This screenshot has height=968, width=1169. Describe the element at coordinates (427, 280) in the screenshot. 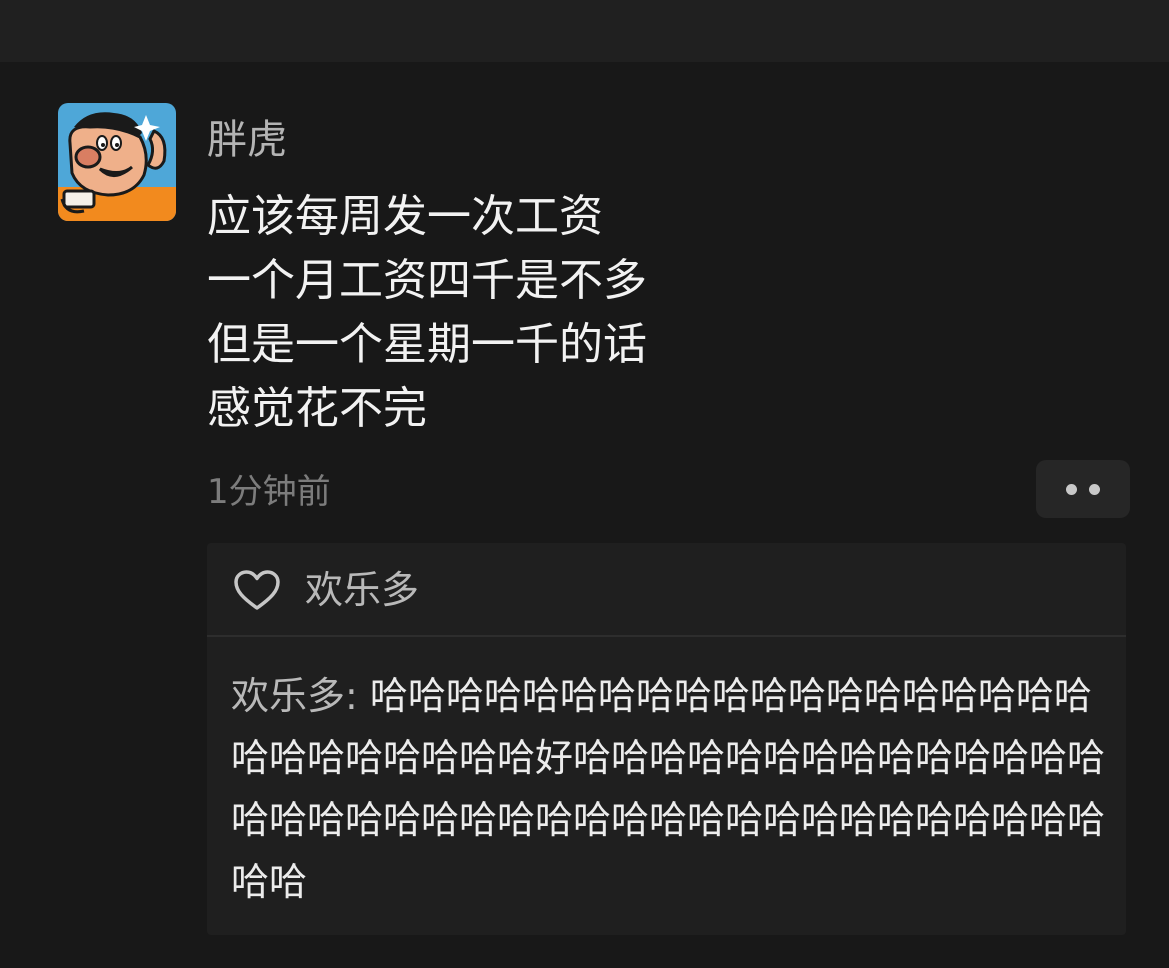

I see `post-line: 一个月工资四千是不多` at that location.